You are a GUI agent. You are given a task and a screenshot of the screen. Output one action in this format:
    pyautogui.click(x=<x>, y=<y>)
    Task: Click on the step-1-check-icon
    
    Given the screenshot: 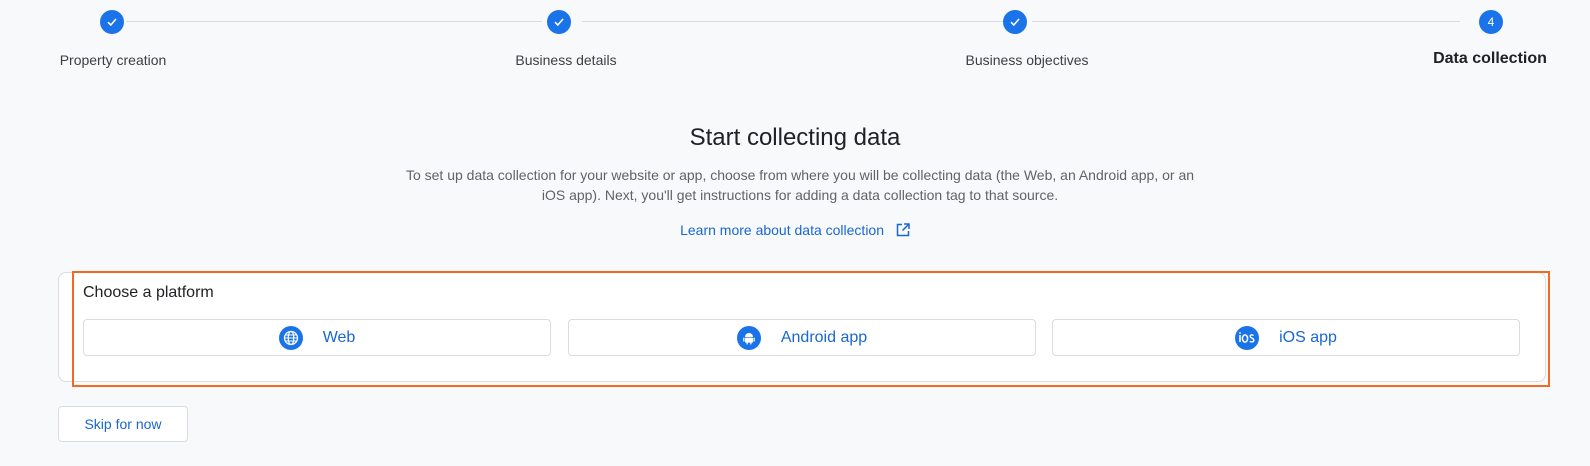 What is the action you would take?
    pyautogui.click(x=112, y=22)
    